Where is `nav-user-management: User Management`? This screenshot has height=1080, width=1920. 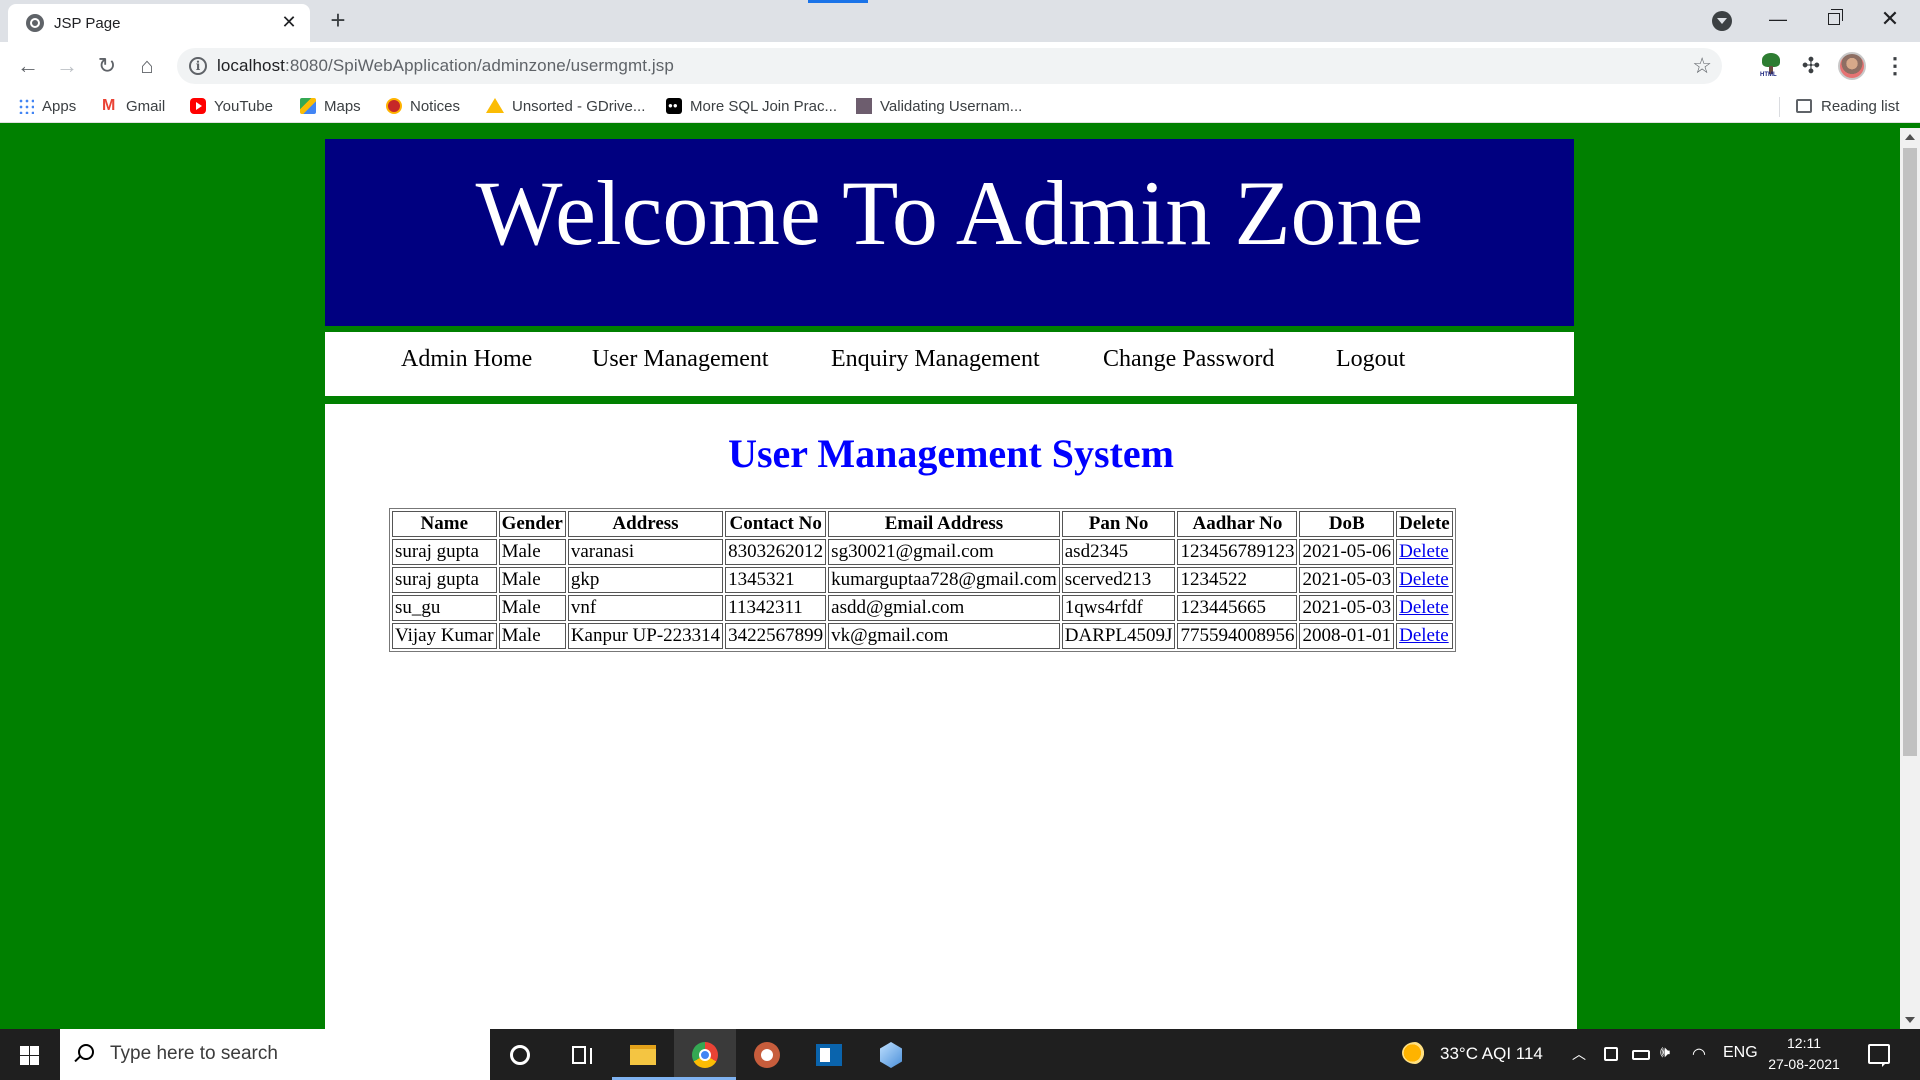
nav-user-management: User Management is located at coordinates (680, 359).